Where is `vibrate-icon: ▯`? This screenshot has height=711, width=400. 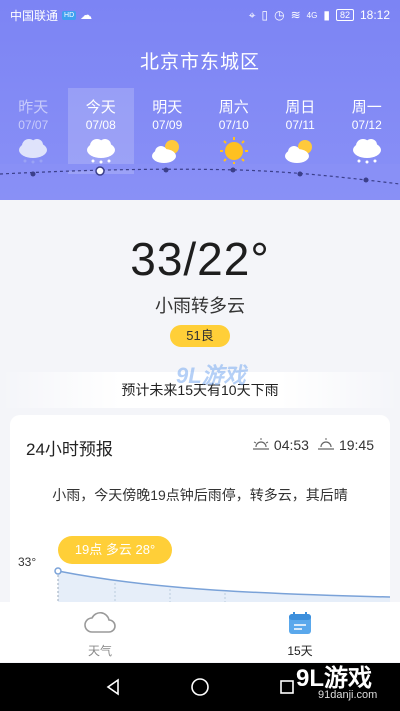
vibrate-icon: ▯ is located at coordinates (265, 15).